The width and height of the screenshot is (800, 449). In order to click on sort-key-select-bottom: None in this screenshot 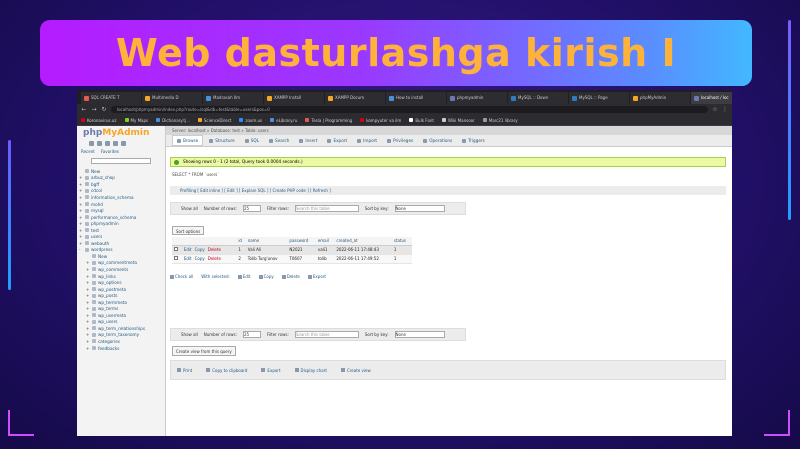, I will do `click(419, 334)`.